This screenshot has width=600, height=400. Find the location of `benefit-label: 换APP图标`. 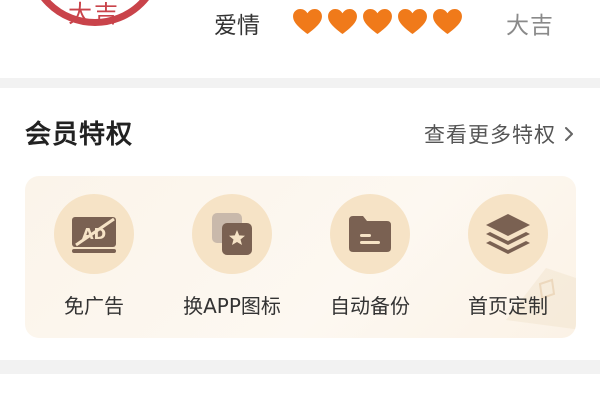

benefit-label: 换APP图标 is located at coordinates (232, 306).